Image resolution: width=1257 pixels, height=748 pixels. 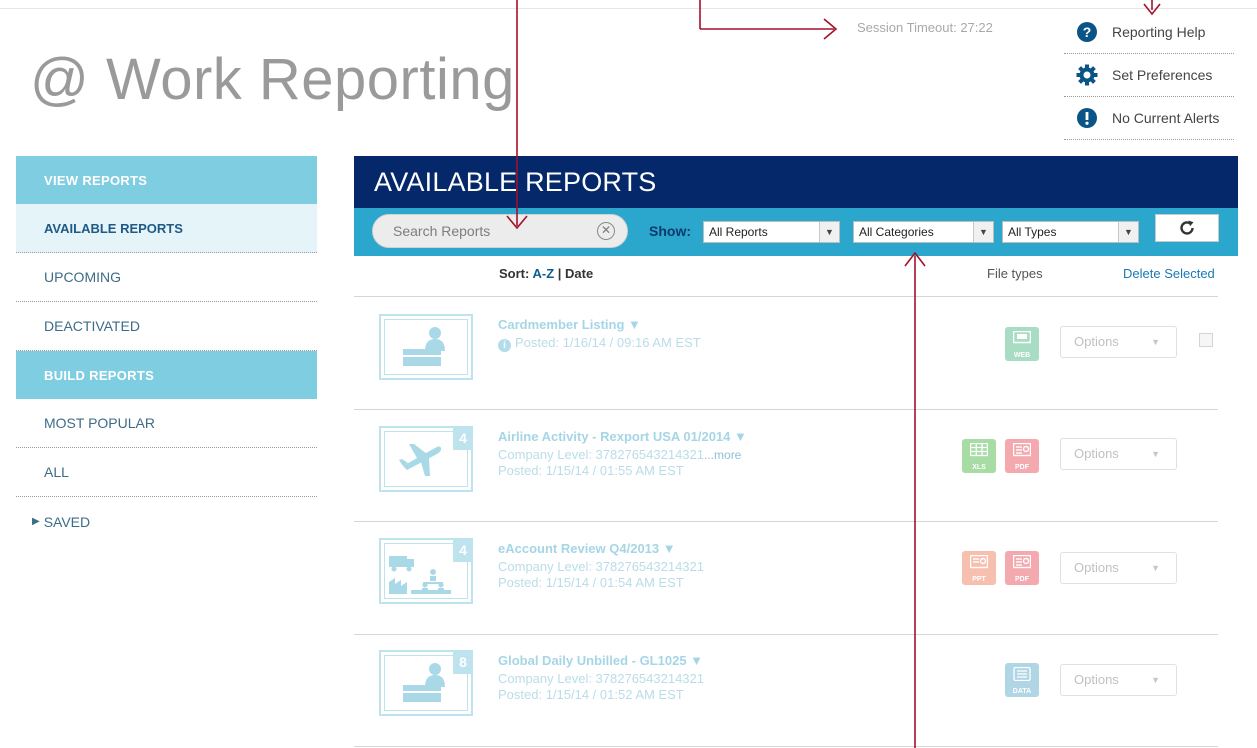 I want to click on sort-controls: Sort: A-Z | Date, so click(x=546, y=273).